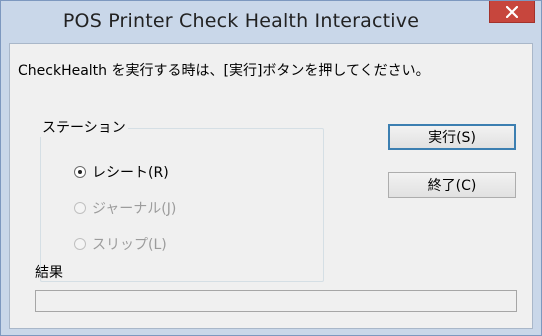  What do you see at coordinates (224, 71) in the screenshot?
I see `instruction-text: CheckHealth を実行する時は、[実行]ボタンを押してください。` at bounding box center [224, 71].